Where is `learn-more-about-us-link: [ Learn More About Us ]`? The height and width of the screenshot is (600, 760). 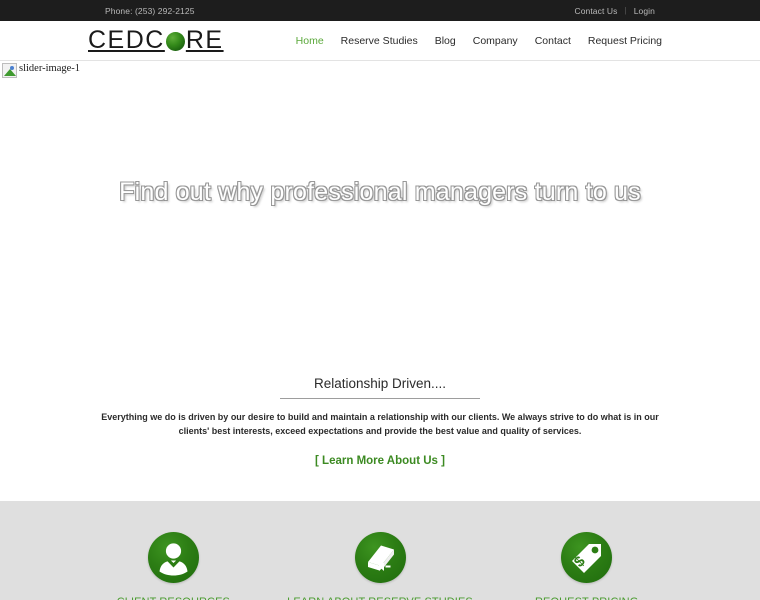 learn-more-about-us-link: [ Learn More About Us ] is located at coordinates (380, 461).